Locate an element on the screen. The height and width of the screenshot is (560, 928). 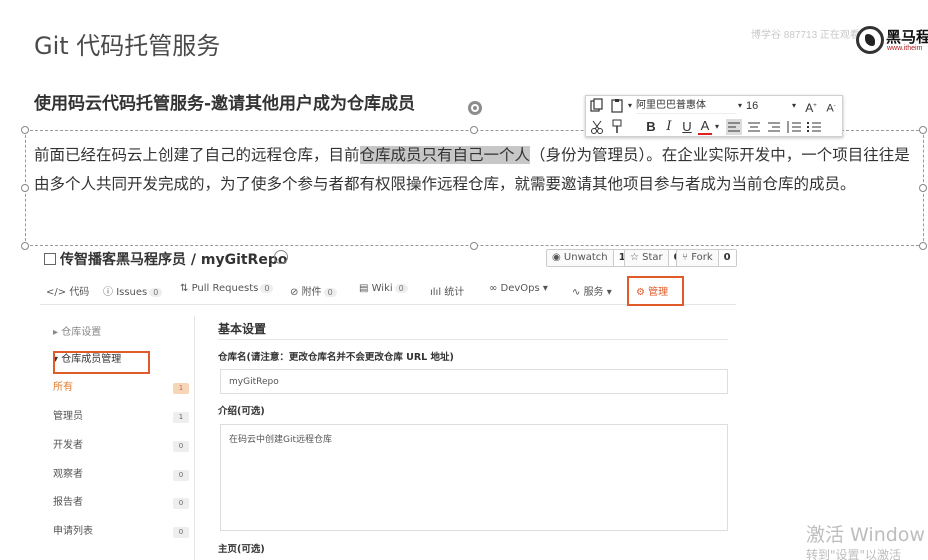
tab-pr-label: Pull Requests is located at coordinates (225, 288).